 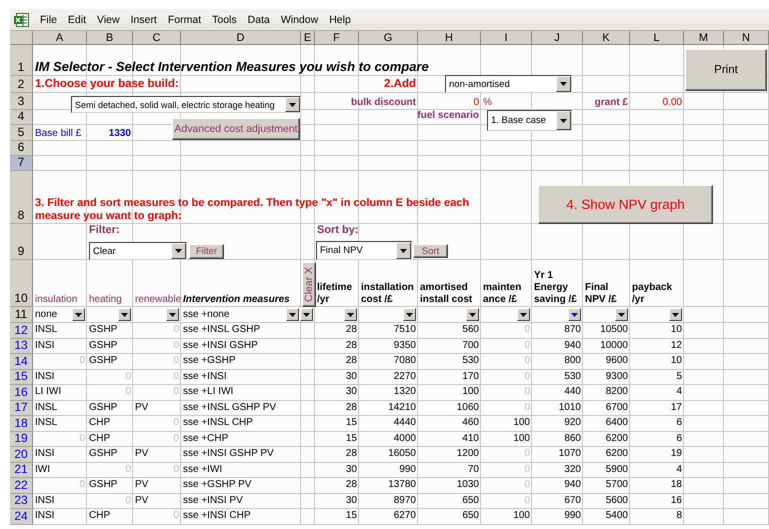 I want to click on row-header: 9, so click(x=21, y=242).